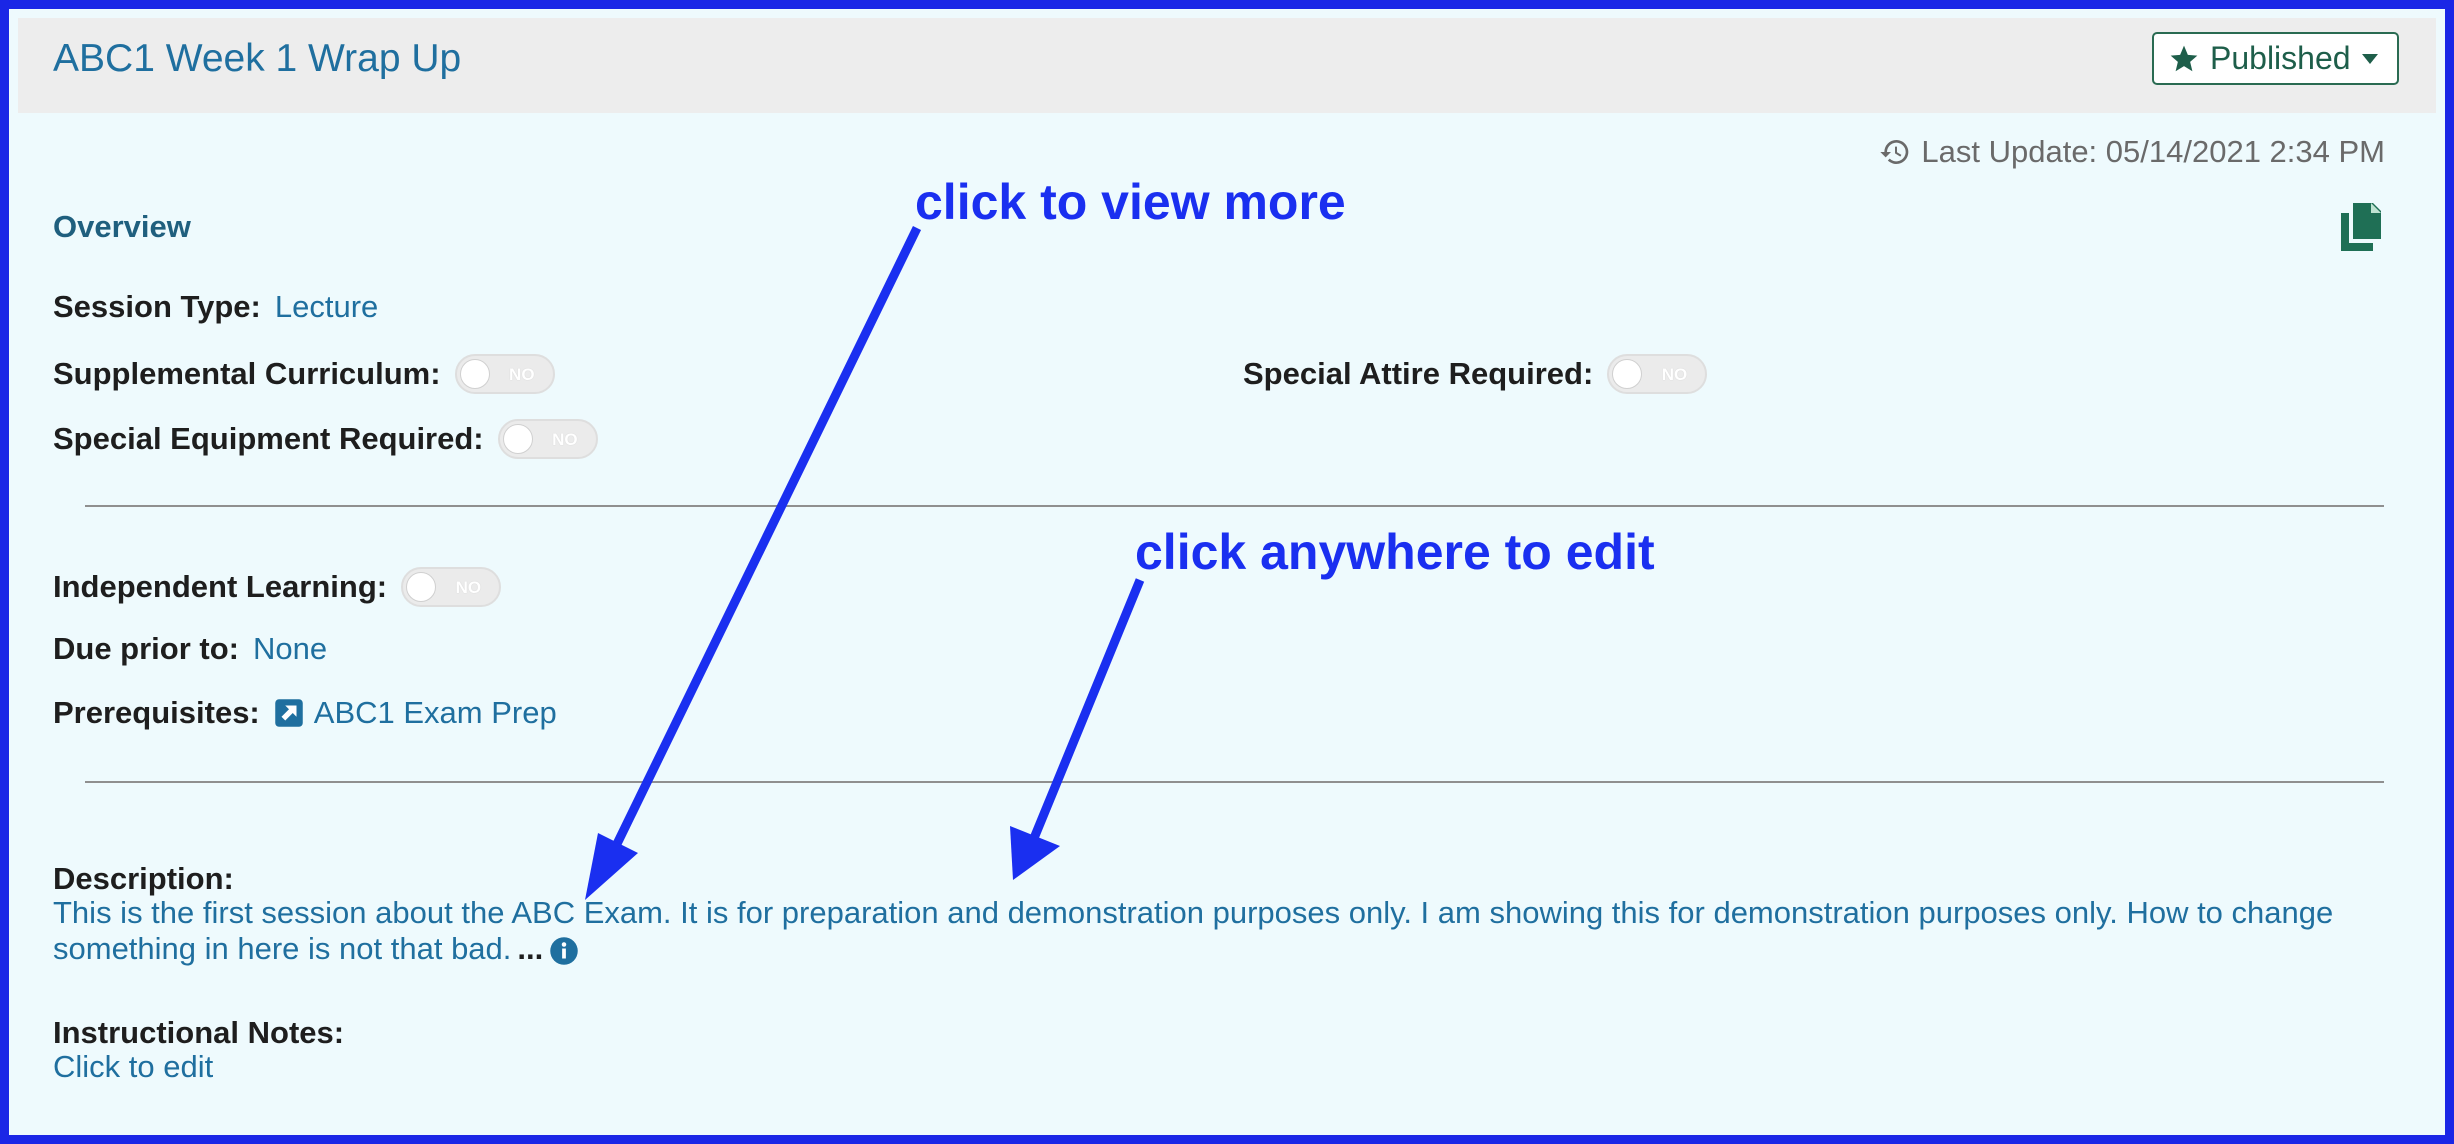  I want to click on prerequisites-field: Prerequisites: ABC1 Exam Prep, so click(305, 713).